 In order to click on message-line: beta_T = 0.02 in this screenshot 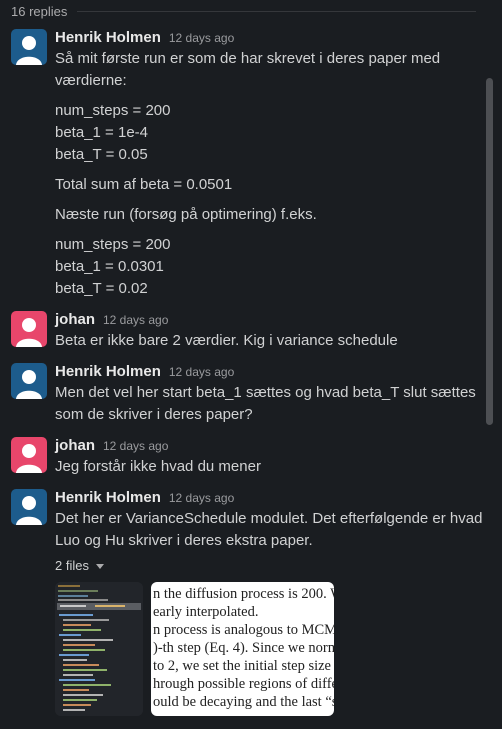, I will do `click(101, 288)`.